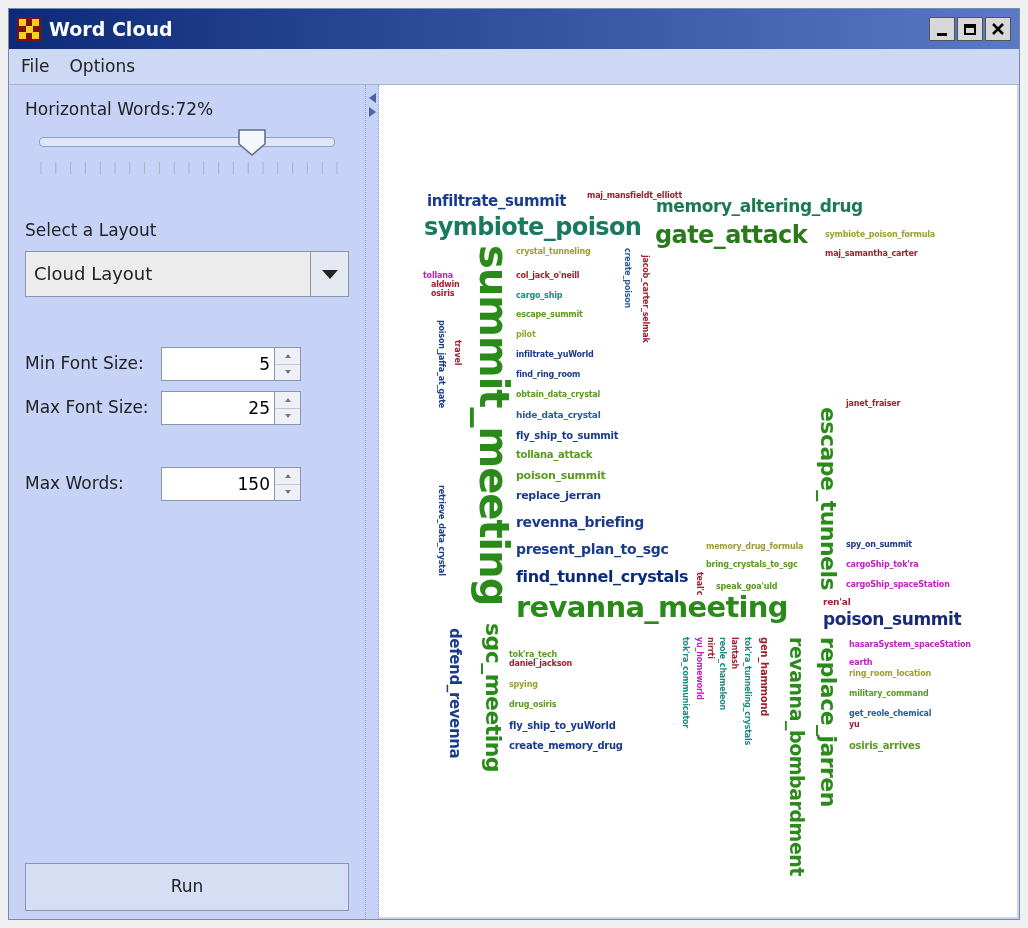  What do you see at coordinates (898, 585) in the screenshot?
I see `cloud-word: cargoShip_spaceStation` at bounding box center [898, 585].